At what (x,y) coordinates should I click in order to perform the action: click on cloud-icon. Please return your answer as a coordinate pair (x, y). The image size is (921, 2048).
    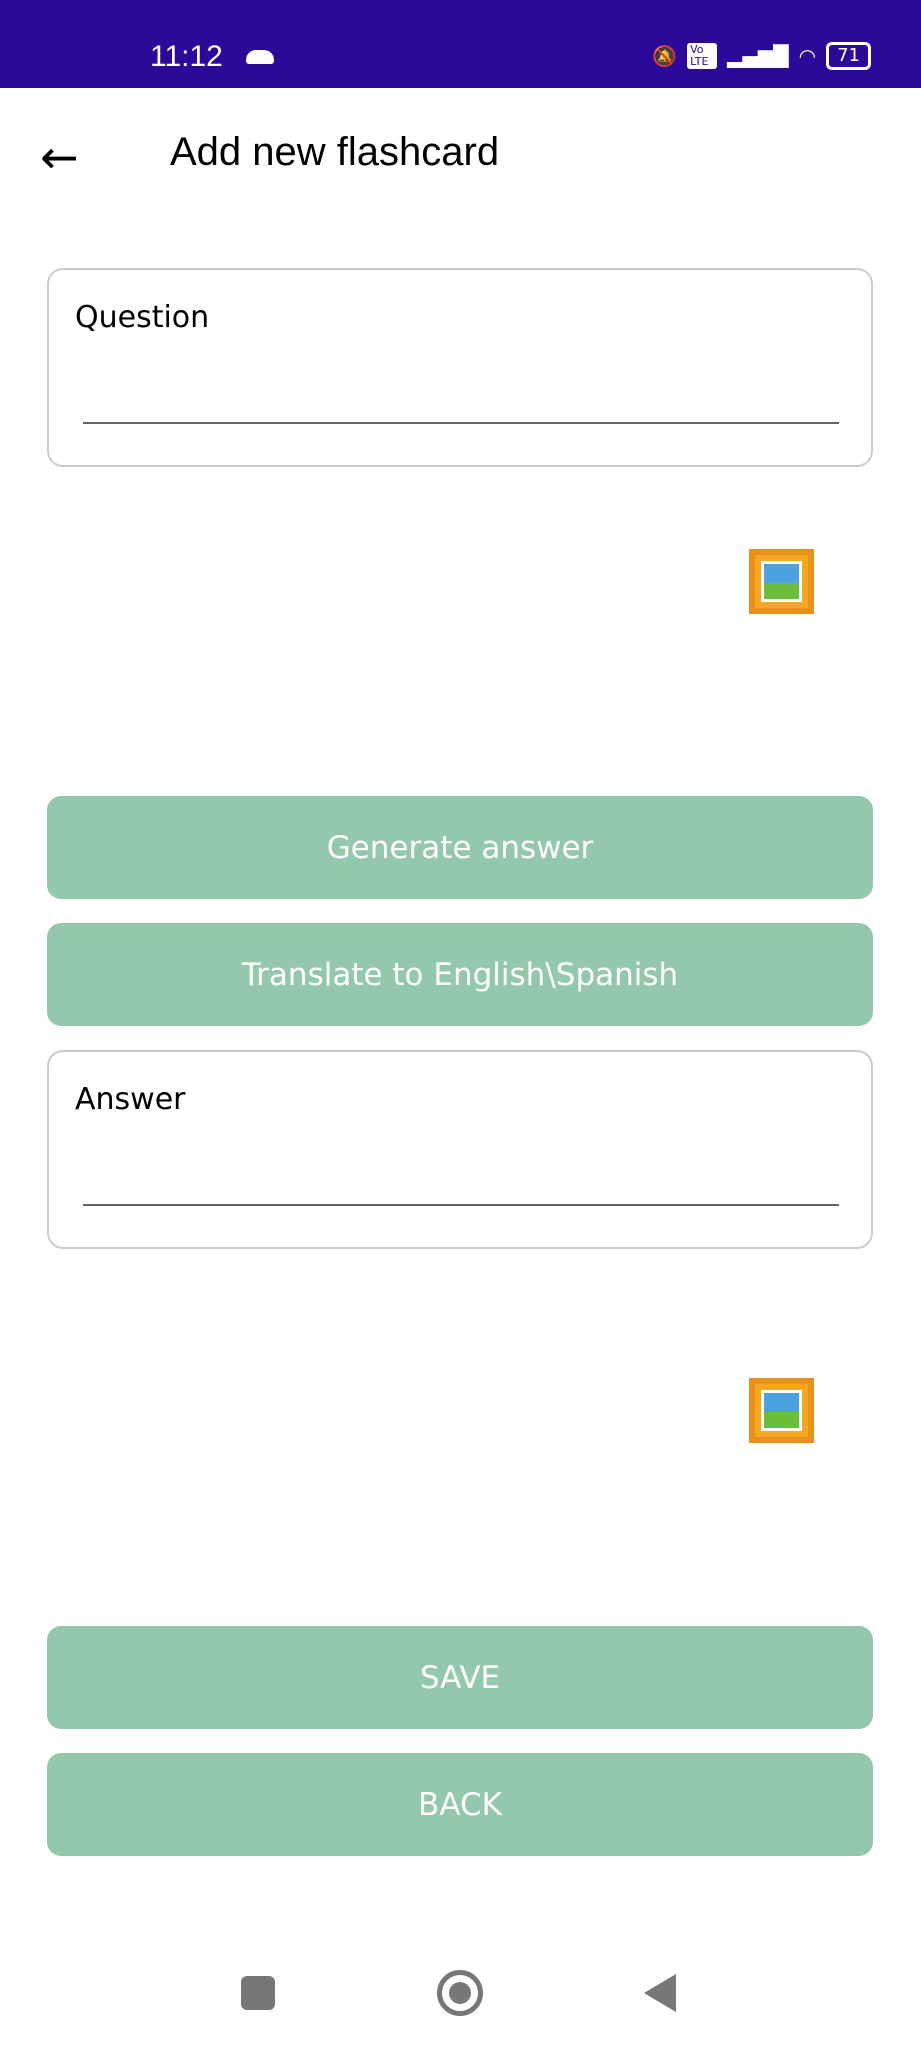
    Looking at the image, I should click on (260, 57).